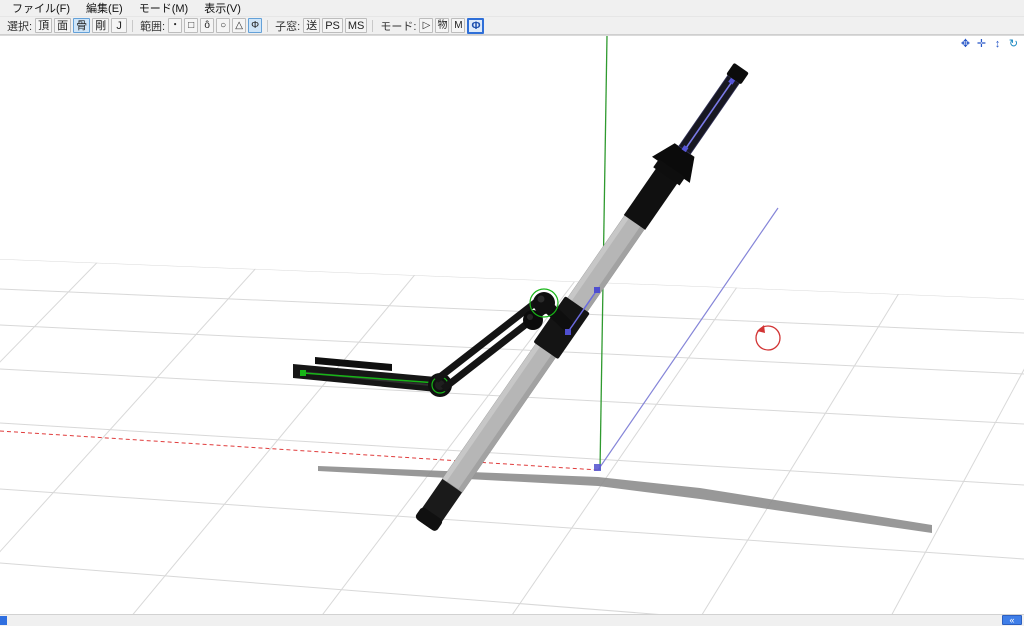 Image resolution: width=1024 pixels, height=626 pixels. Describe the element at coordinates (104, 8) in the screenshot. I see `menu-edit: 編集(E)` at that location.